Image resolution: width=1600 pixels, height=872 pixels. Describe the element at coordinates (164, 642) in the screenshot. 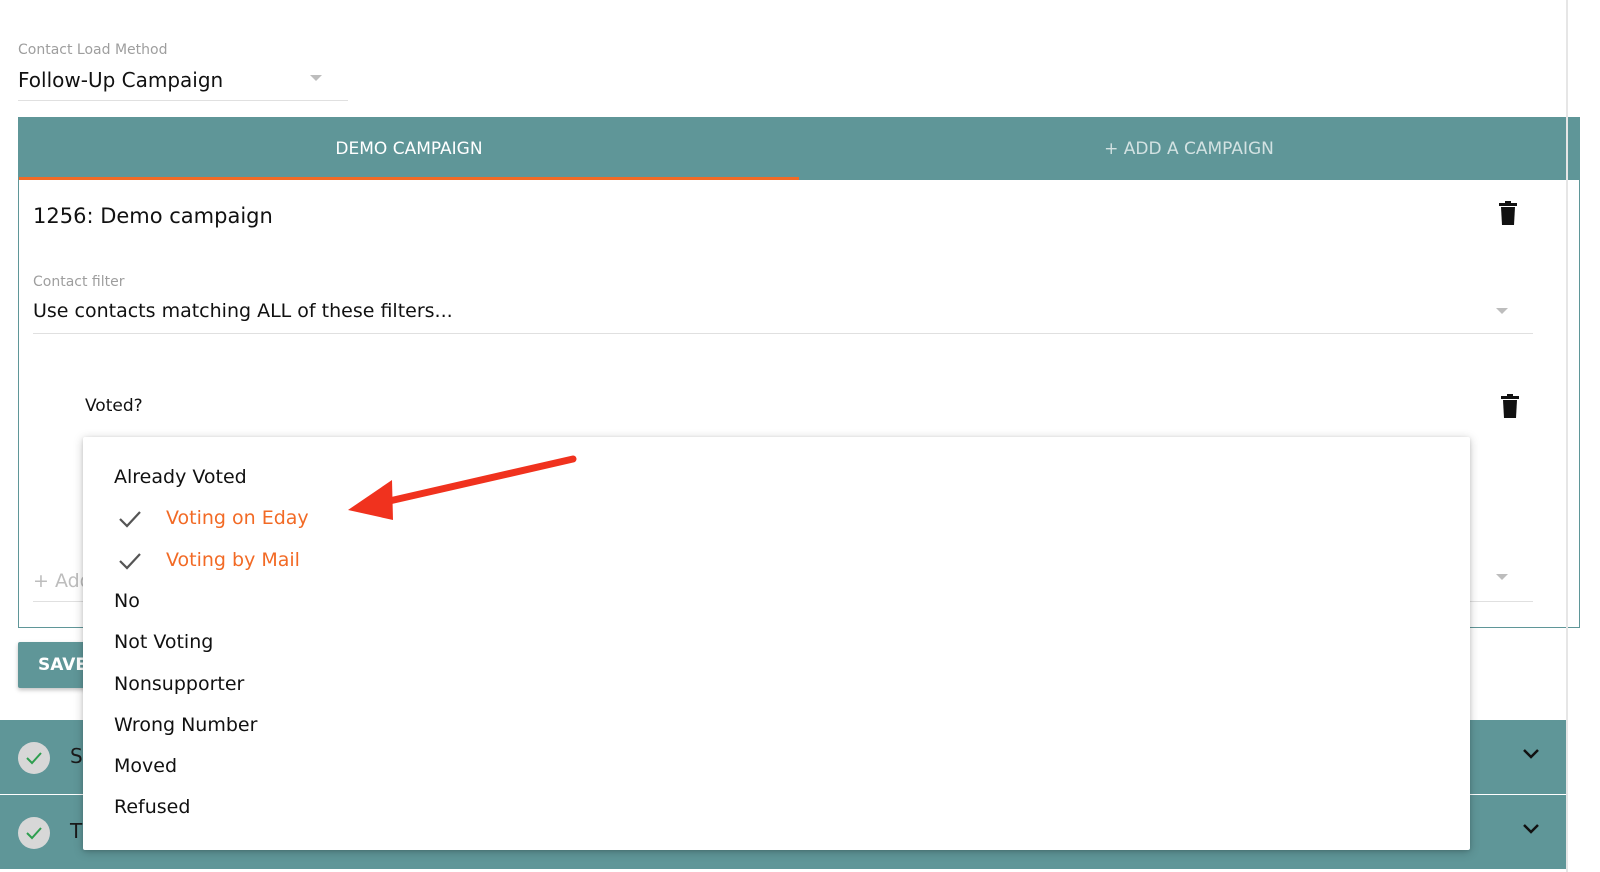

I see `menu-option-label: Not Voting` at that location.